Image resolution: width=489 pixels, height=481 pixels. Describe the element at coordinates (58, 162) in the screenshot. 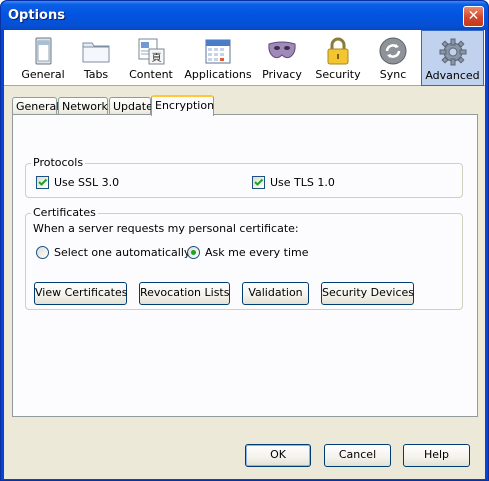

I see `protocols-group-label: Protocols` at that location.